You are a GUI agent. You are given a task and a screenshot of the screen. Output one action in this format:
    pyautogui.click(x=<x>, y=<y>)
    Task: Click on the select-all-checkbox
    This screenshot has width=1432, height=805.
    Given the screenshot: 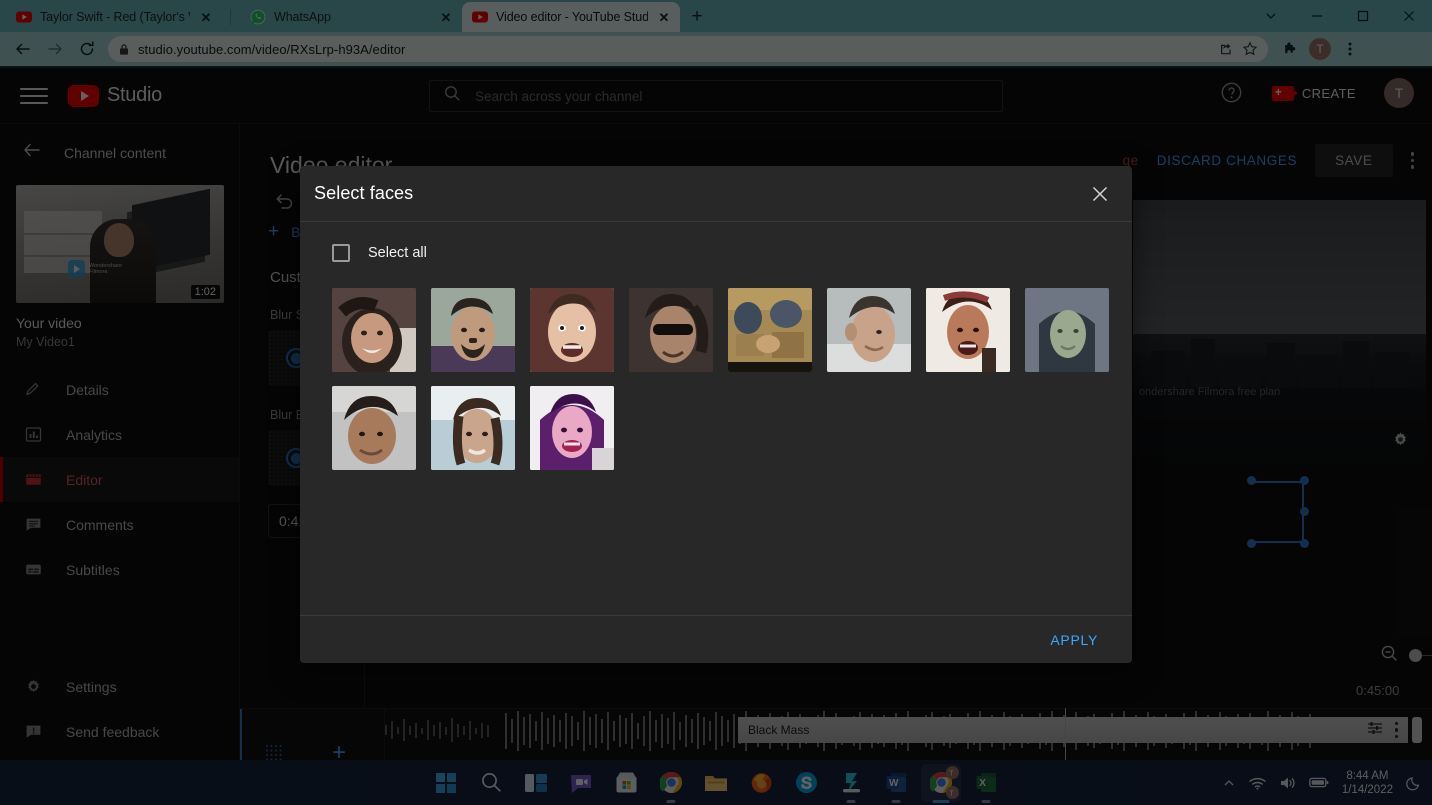 What is the action you would take?
    pyautogui.click(x=341, y=253)
    